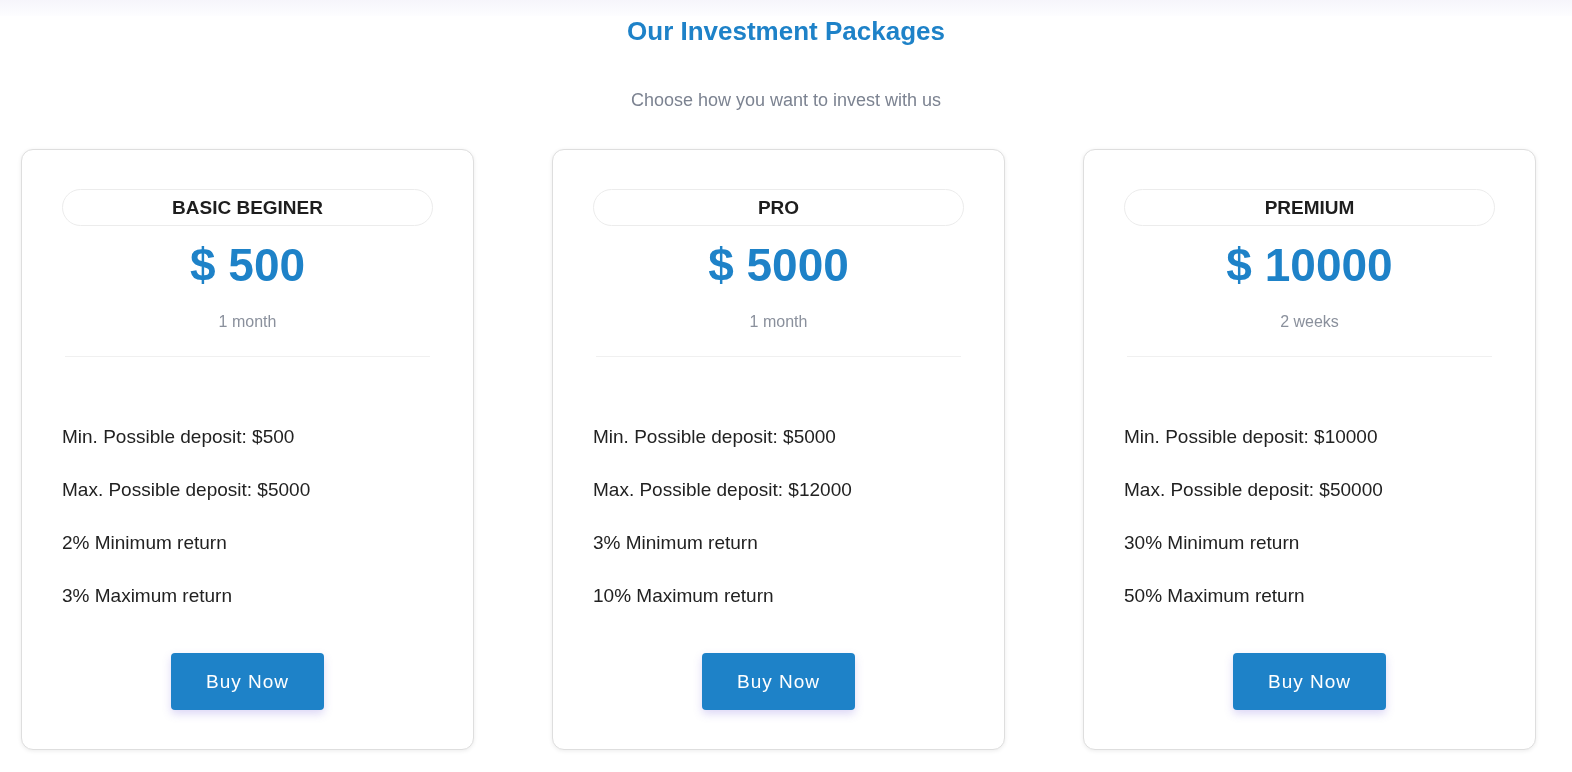 This screenshot has width=1572, height=772. I want to click on feature-text: 3% Minimum return, so click(675, 543).